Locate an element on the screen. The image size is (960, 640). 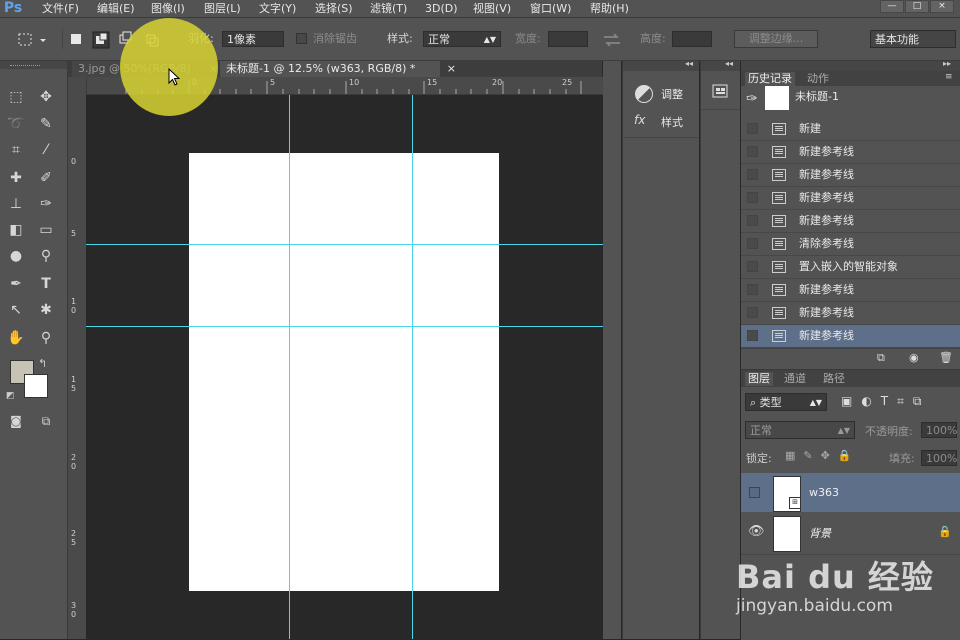
layer-filter-icons: ▣◐T⌗⧉ is located at coordinates (885, 401).